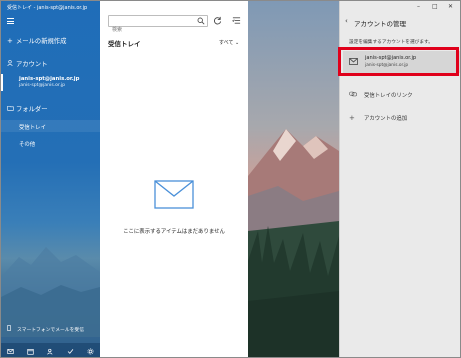 This screenshot has height=358, width=461. Describe the element at coordinates (11, 351) in the screenshot. I see `mail-icon` at that location.